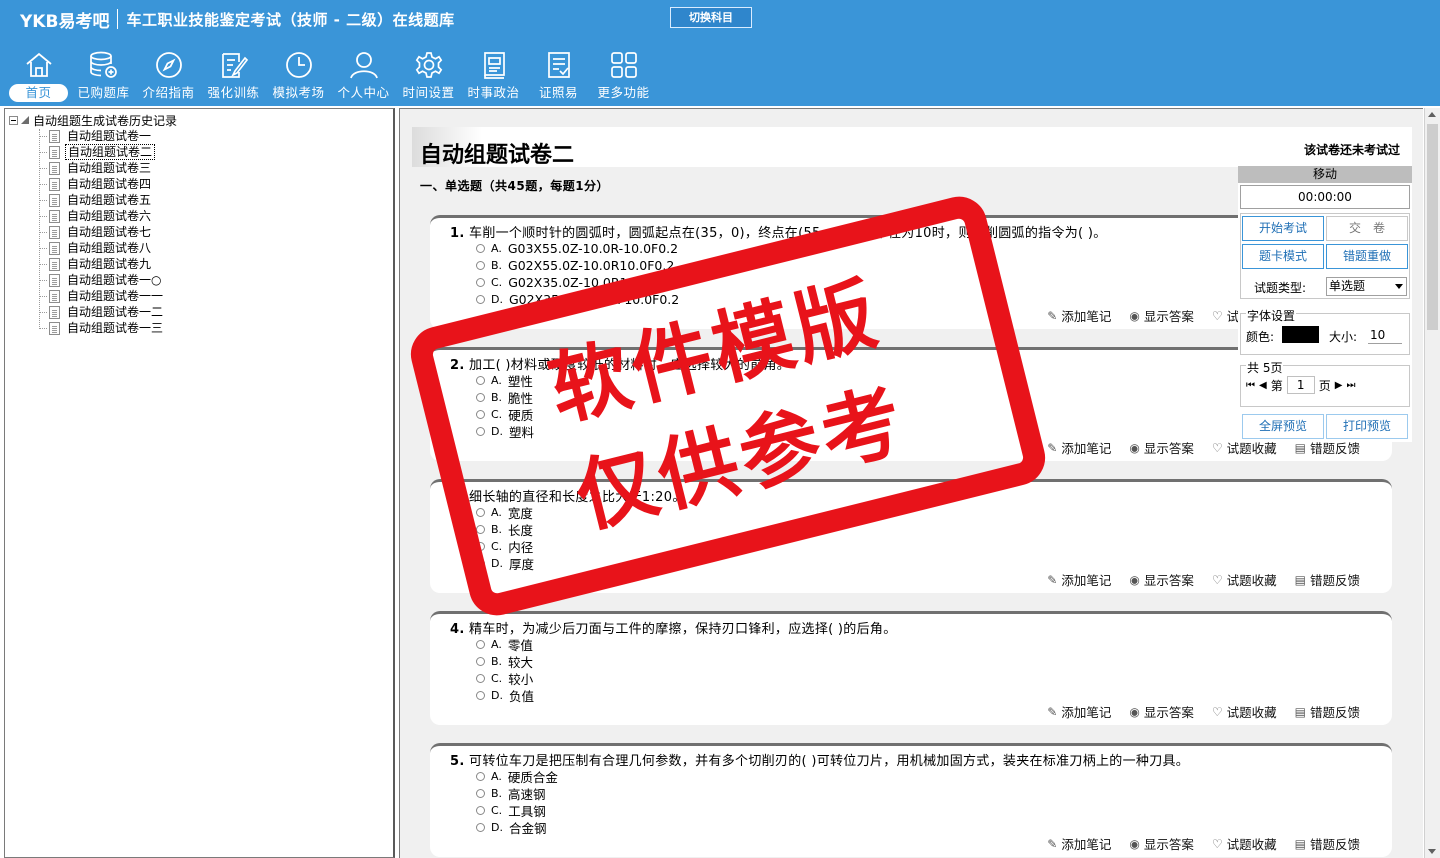 The image size is (1440, 858). I want to click on heart-icon: ♡, so click(1217, 579).